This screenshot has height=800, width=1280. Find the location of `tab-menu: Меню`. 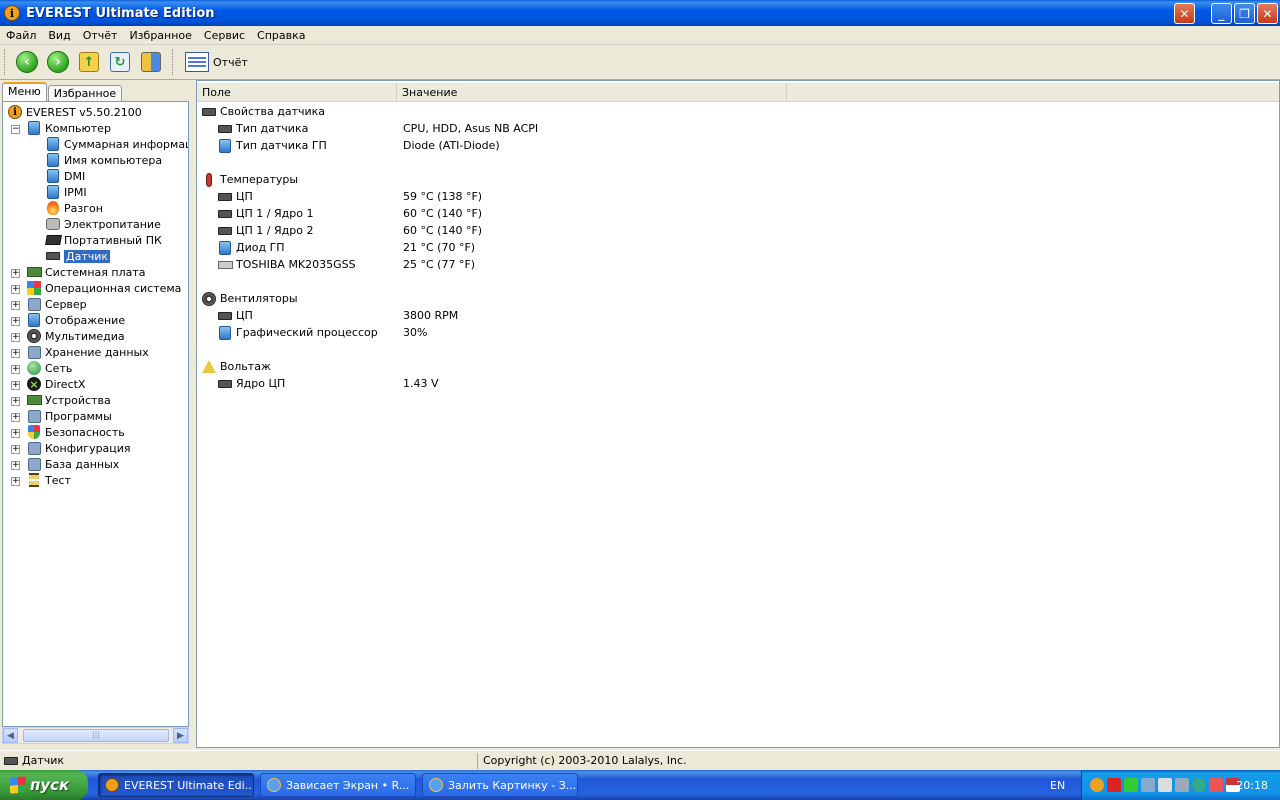

tab-menu: Меню is located at coordinates (24, 91).